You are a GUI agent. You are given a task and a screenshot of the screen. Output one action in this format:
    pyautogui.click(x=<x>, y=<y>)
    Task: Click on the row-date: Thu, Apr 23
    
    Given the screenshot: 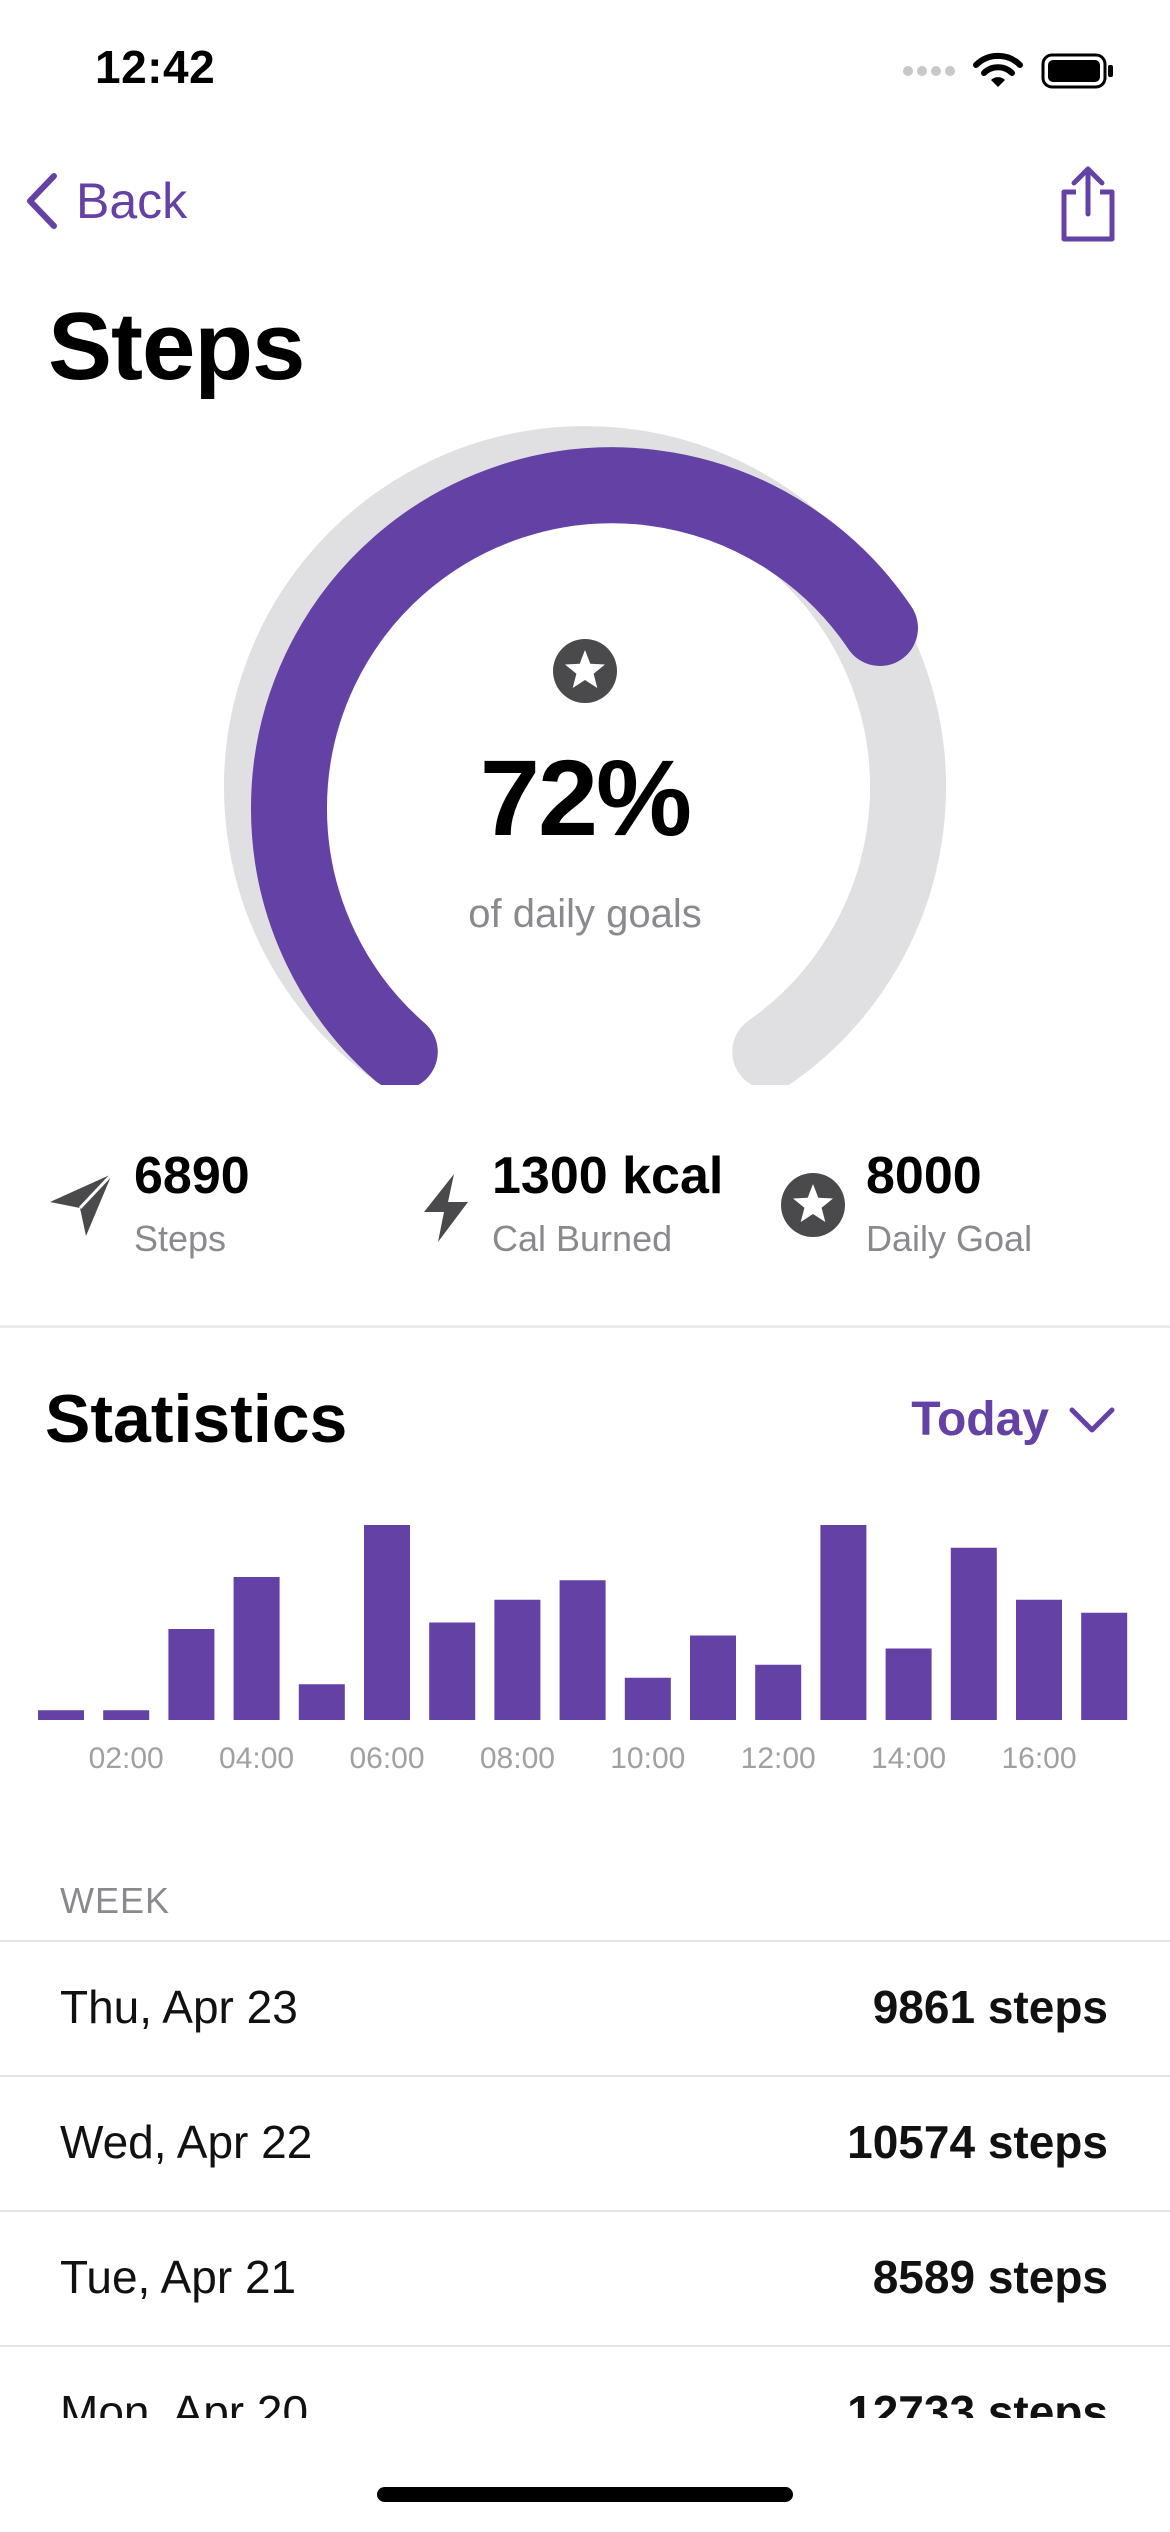 What is the action you would take?
    pyautogui.click(x=179, y=2007)
    